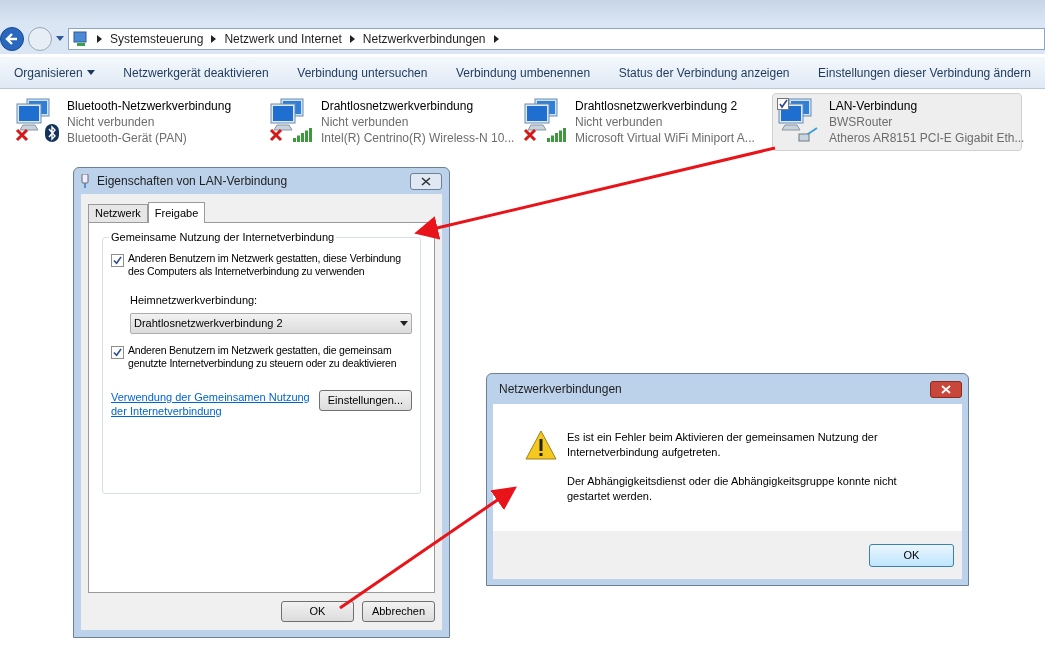 This screenshot has width=1045, height=667. Describe the element at coordinates (732, 489) in the screenshot. I see `error-message: Der Abhängigkeitsdienst oder die Abhängigkeitsgruppe konnte nicht gestartet werden.` at that location.